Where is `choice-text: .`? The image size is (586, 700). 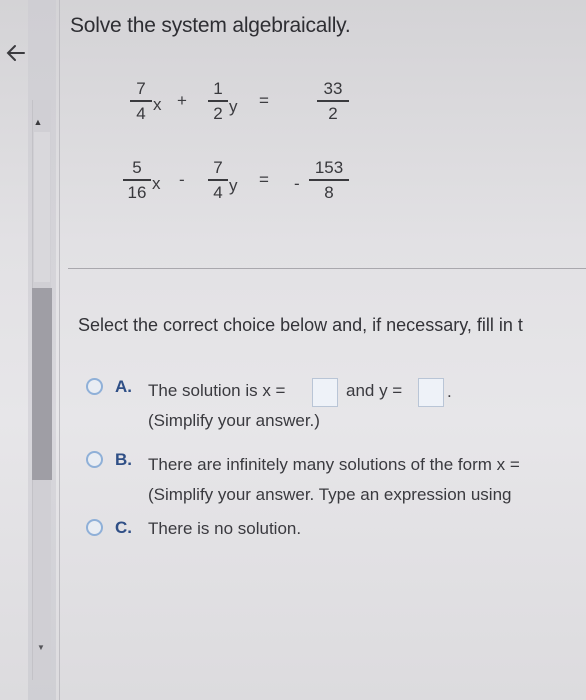 choice-text: . is located at coordinates (449, 391).